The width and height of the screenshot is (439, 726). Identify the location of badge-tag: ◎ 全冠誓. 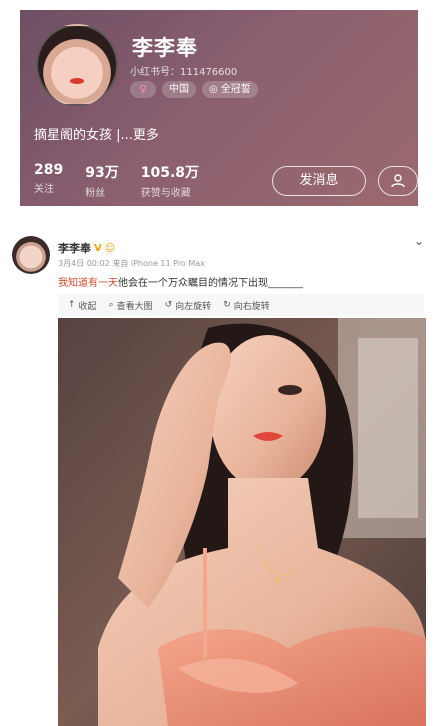
(230, 89).